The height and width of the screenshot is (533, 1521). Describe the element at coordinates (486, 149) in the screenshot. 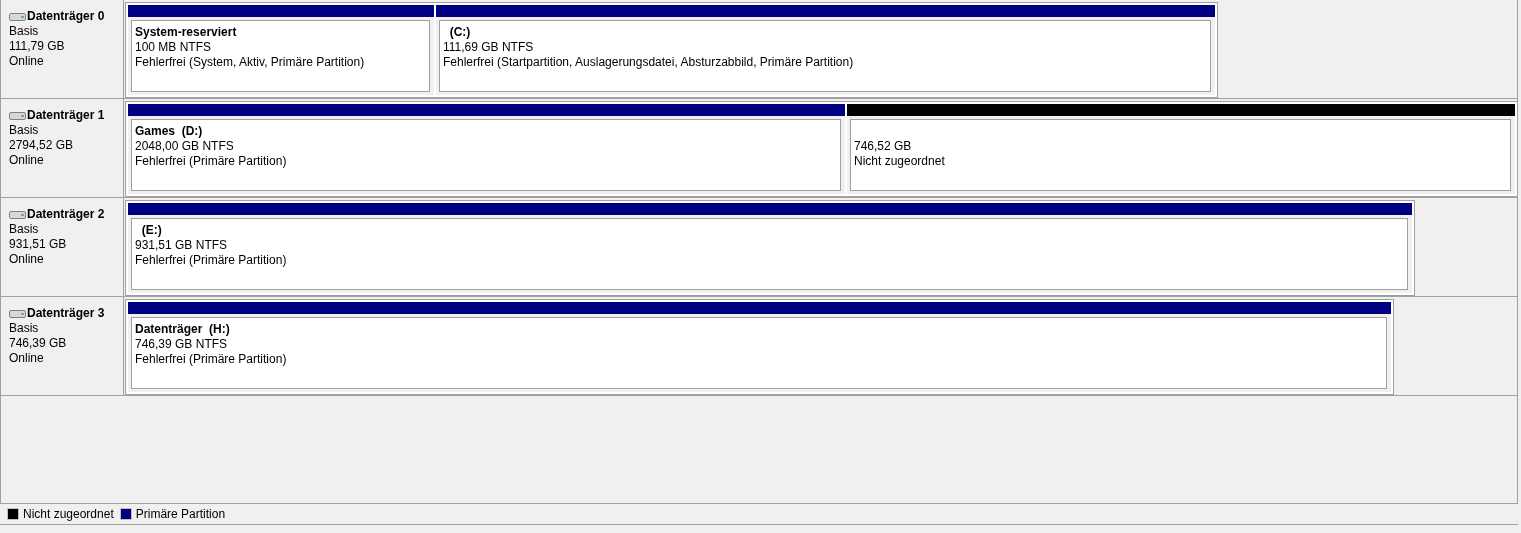

I see `partition-panel: Games (D:) 2048,00 GB NTFS Fehlerfrei (Primäre Partition)` at that location.